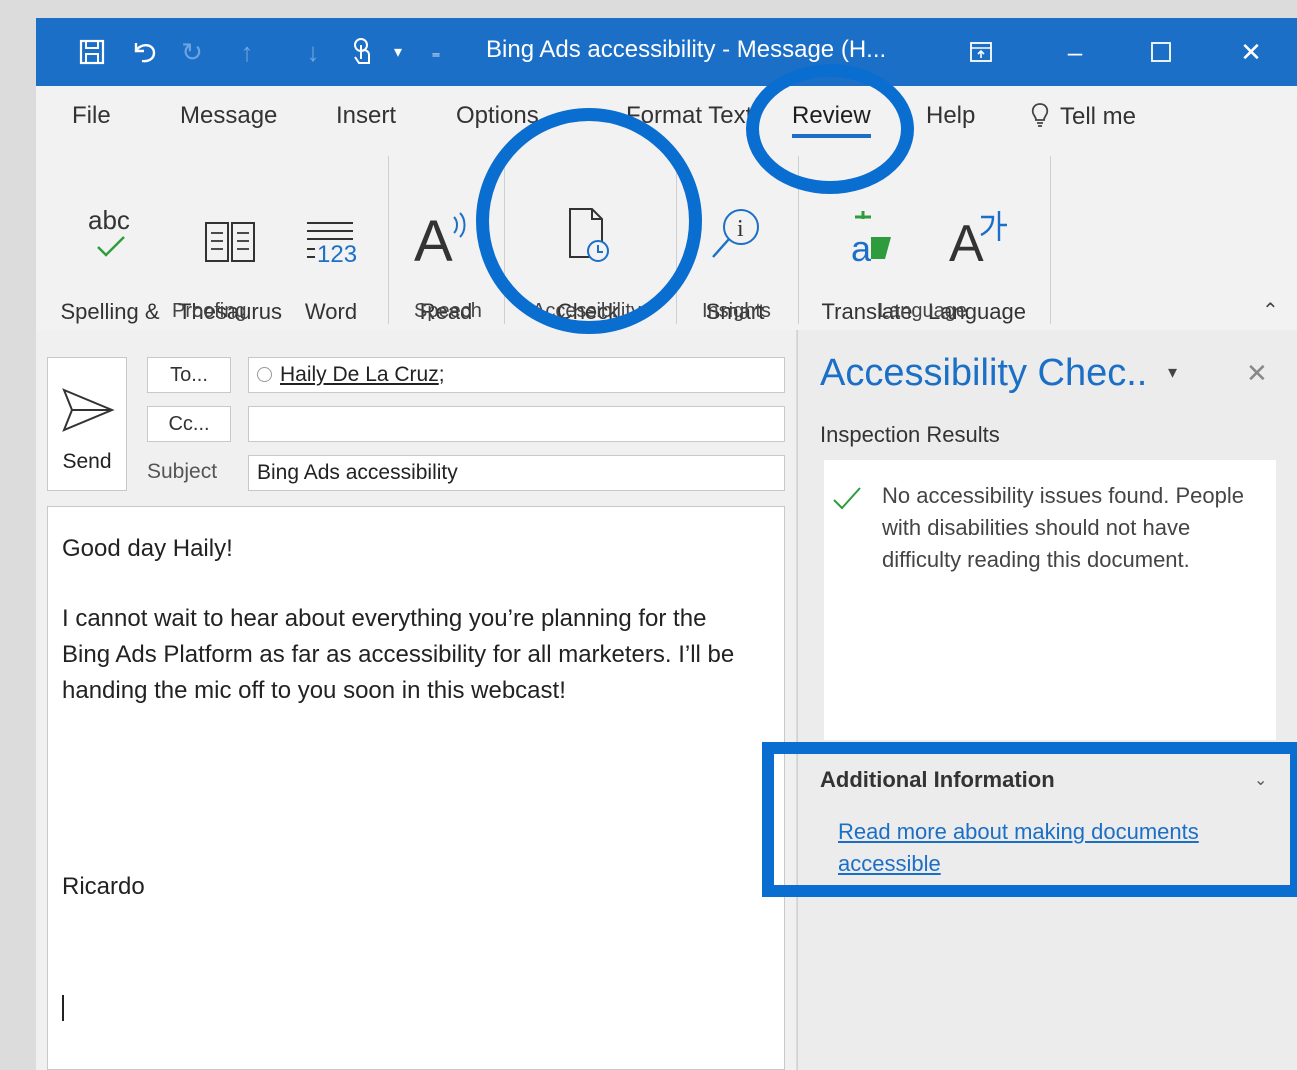 The height and width of the screenshot is (1070, 1297). What do you see at coordinates (984, 373) in the screenshot?
I see `pane-title: Accessibility Chec..` at bounding box center [984, 373].